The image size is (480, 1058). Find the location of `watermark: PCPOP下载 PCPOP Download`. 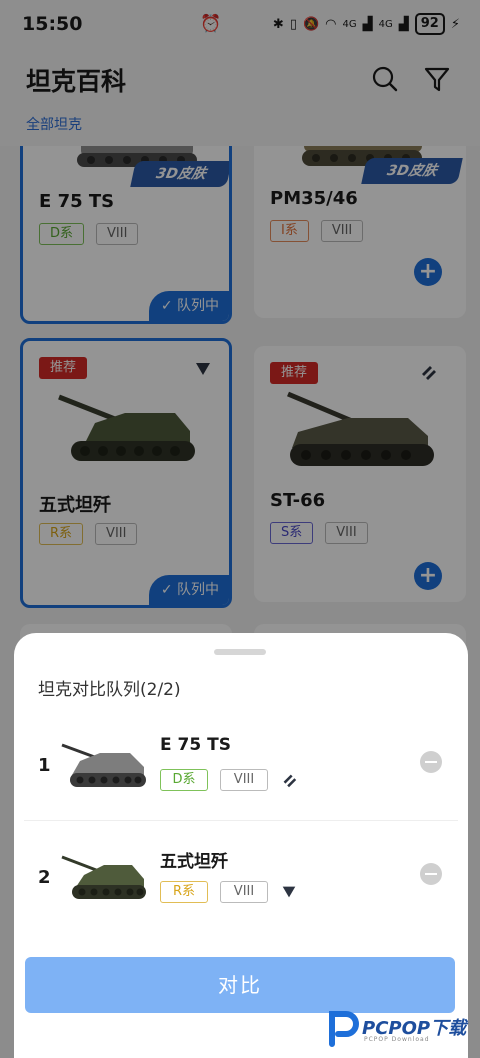

watermark: PCPOP下载 PCPOP Download is located at coordinates (401, 1029).